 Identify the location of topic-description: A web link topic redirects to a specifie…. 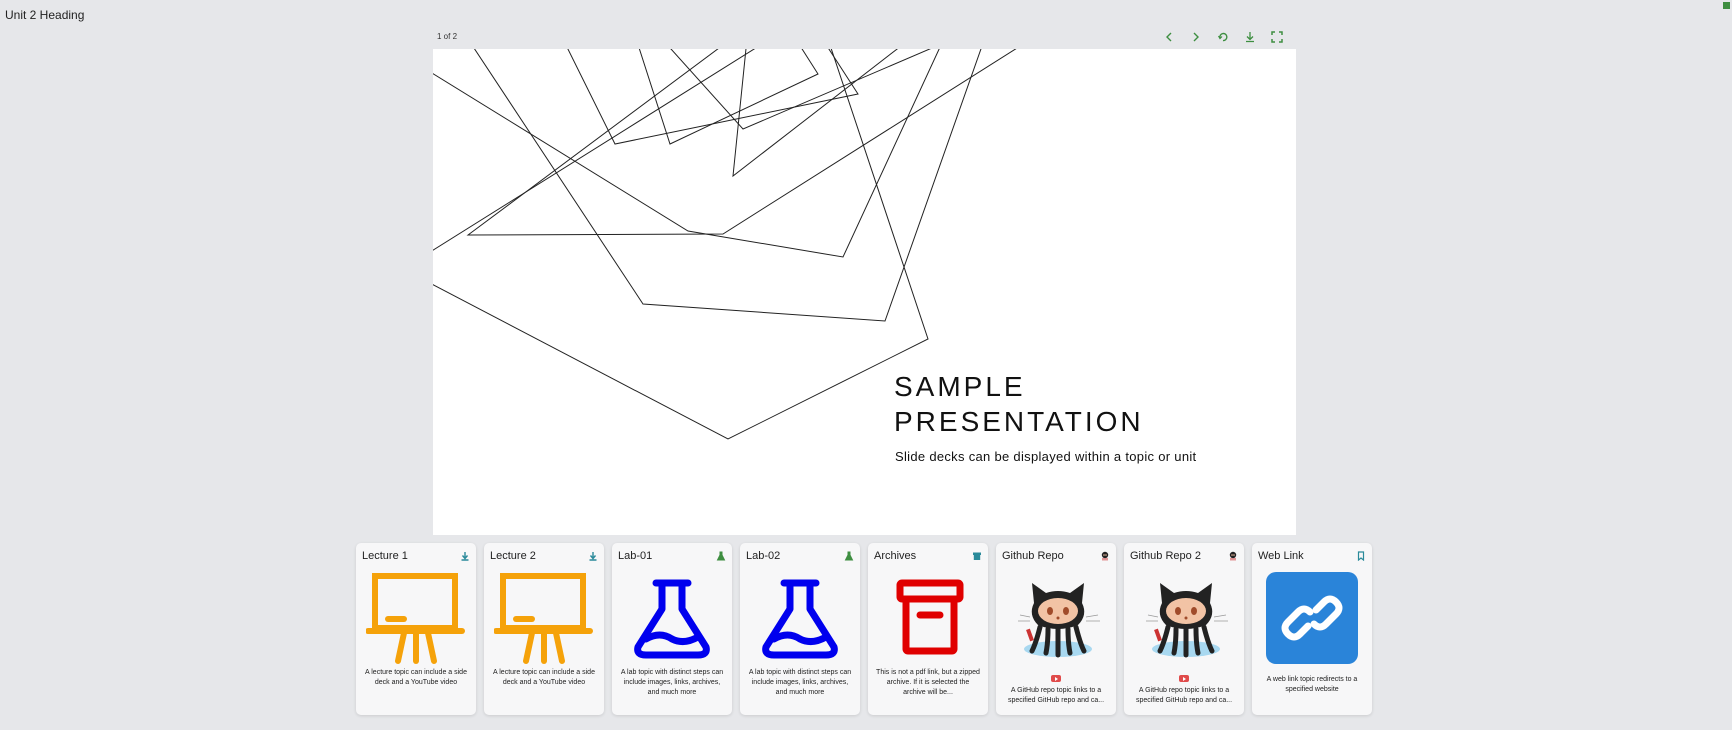
(1312, 684).